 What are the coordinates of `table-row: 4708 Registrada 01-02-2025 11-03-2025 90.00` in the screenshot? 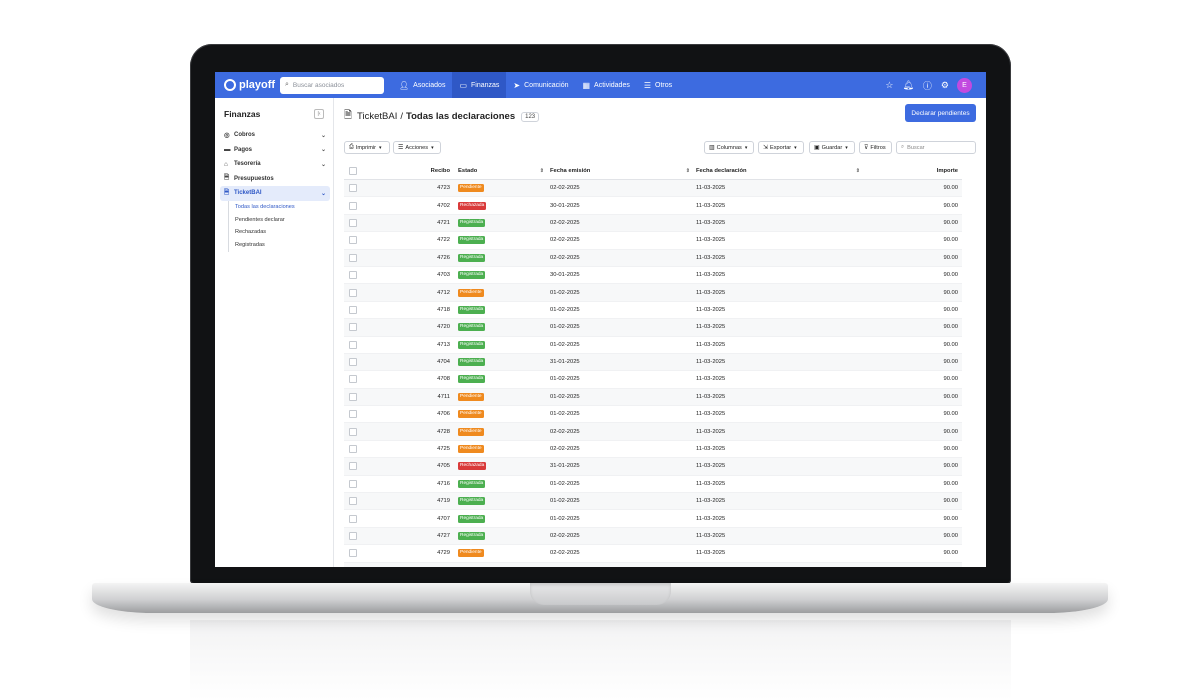 It's located at (653, 380).